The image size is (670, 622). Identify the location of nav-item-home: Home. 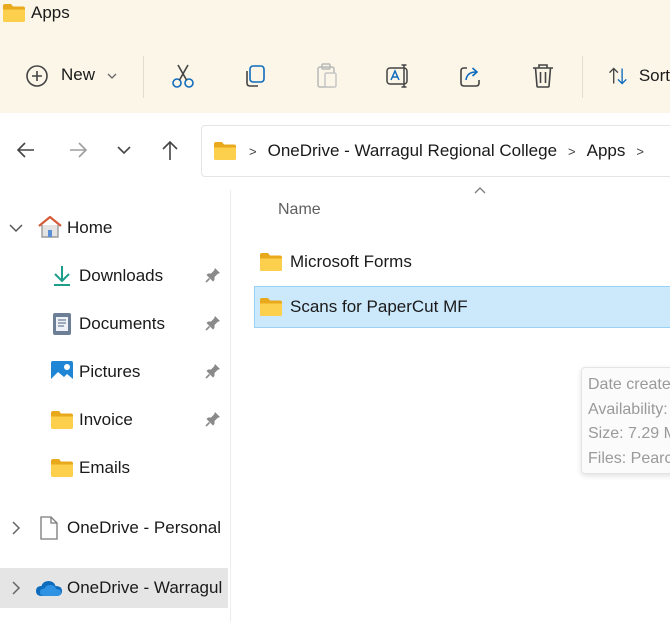
(114, 228).